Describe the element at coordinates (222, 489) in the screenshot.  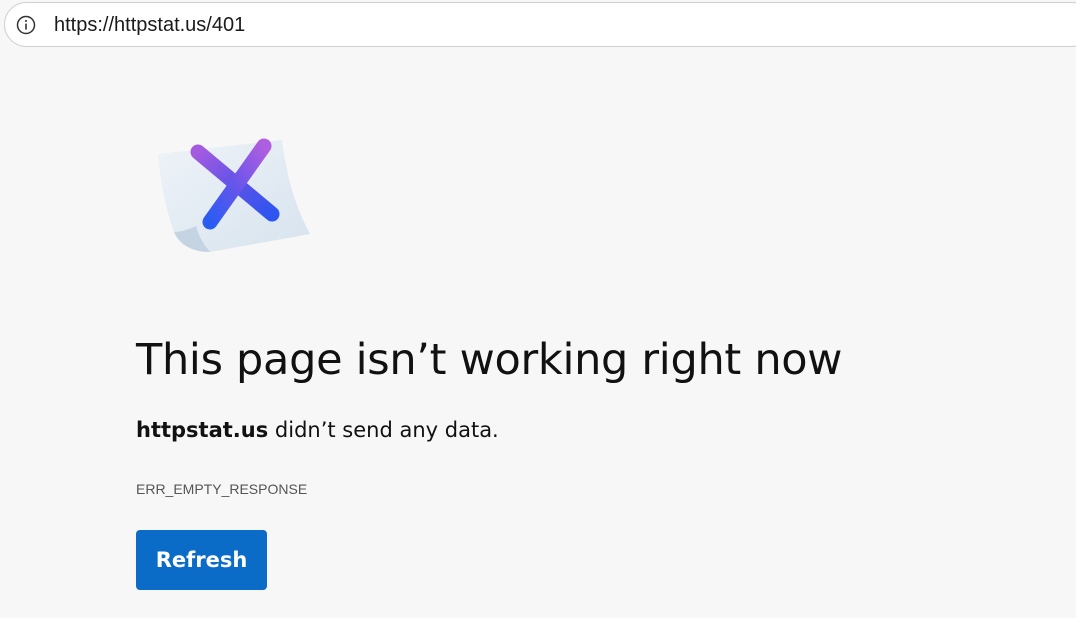
I see `error-code: ERR_EMPTY_RESPONSE` at that location.